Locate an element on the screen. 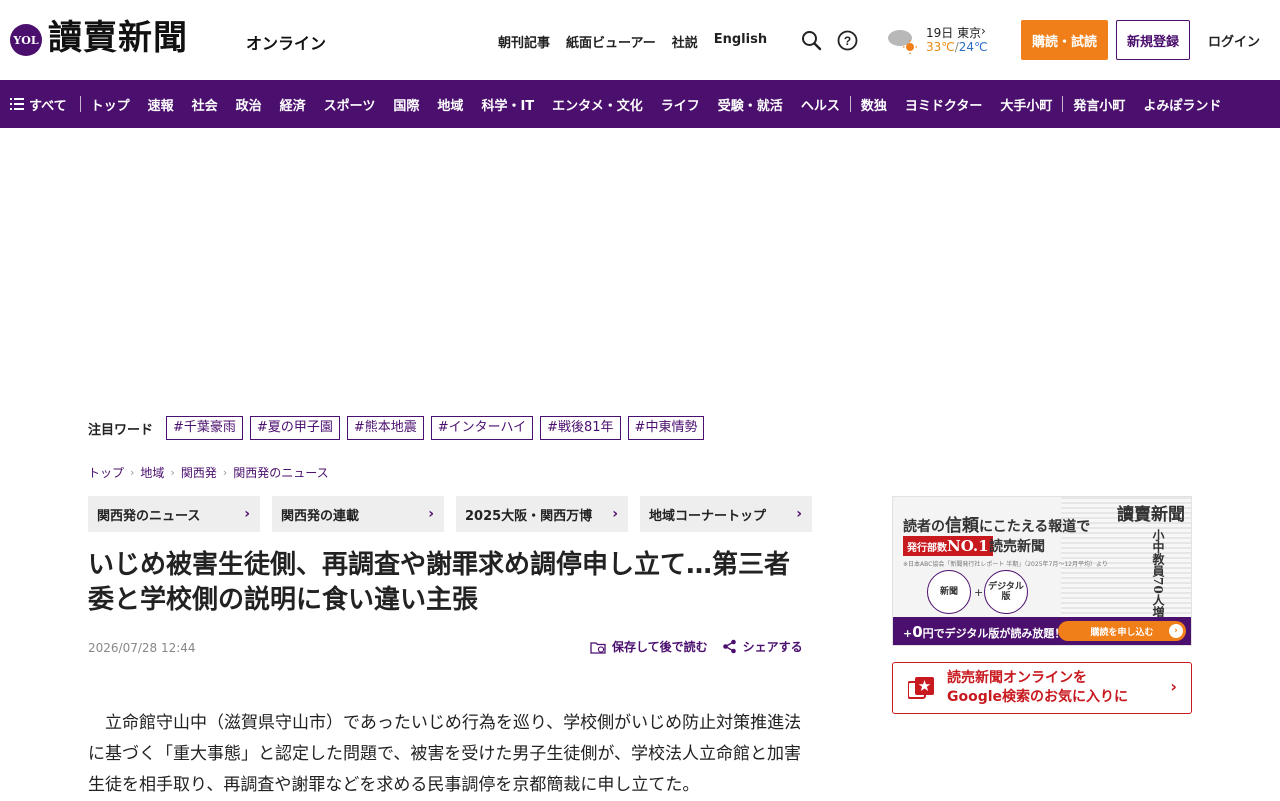  no1-badge-prefix: 発行部数 is located at coordinates (927, 548).